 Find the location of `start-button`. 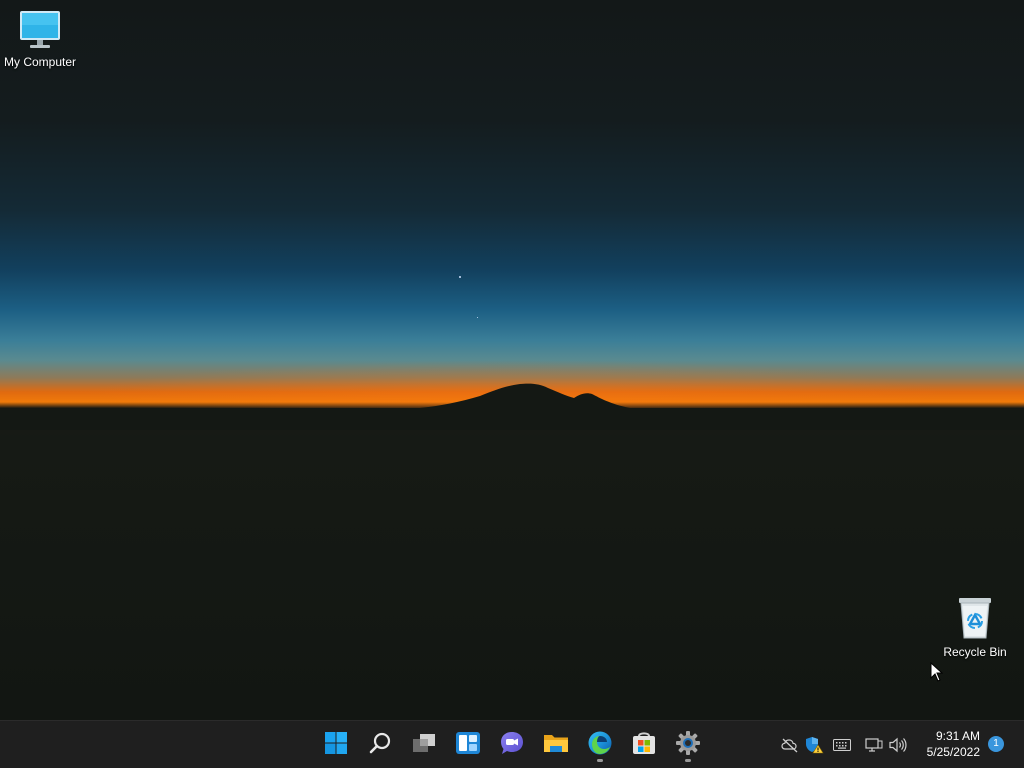

start-button is located at coordinates (336, 745).